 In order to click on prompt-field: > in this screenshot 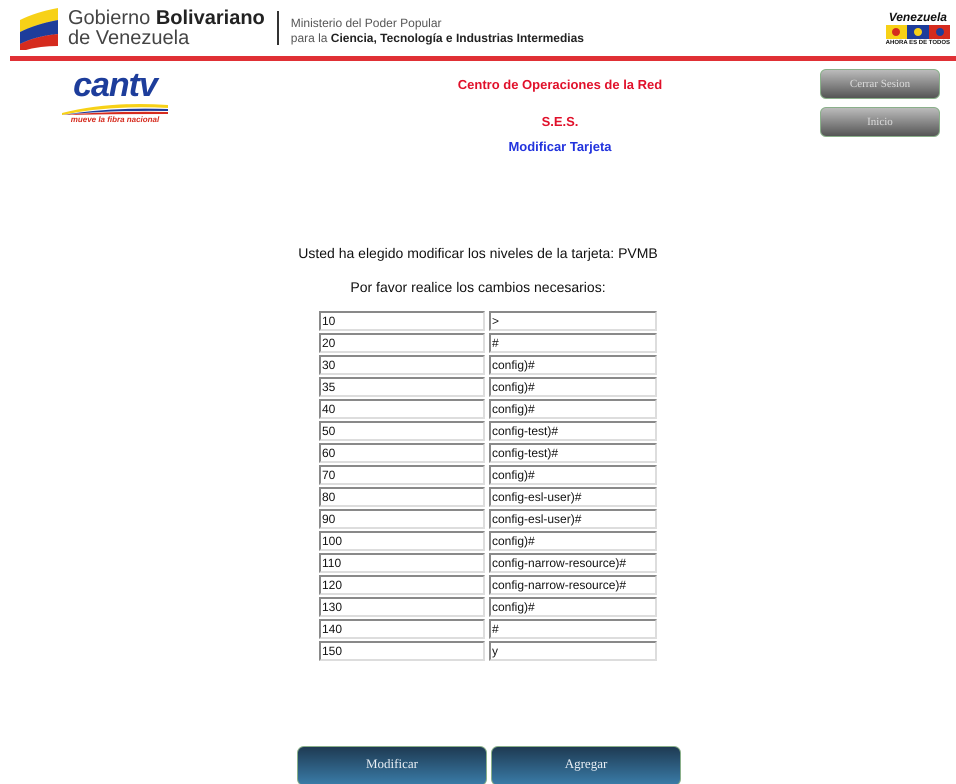, I will do `click(573, 321)`.